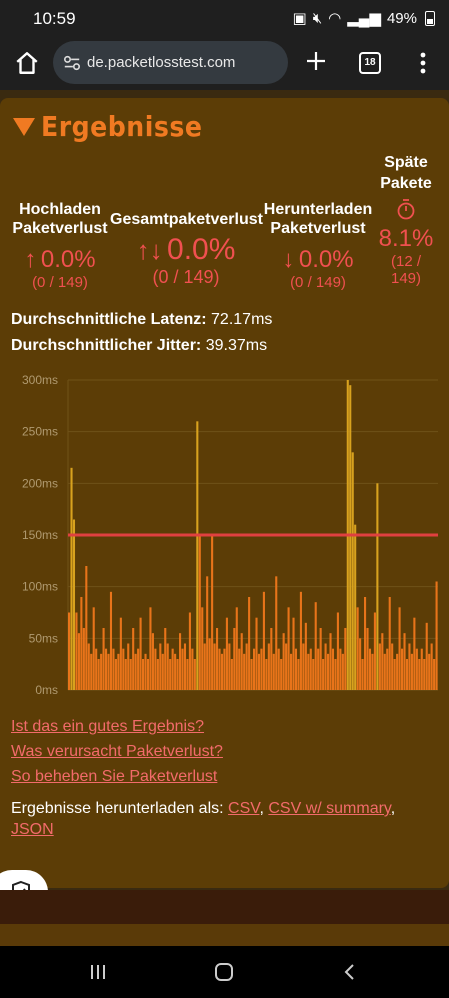 This screenshot has height=998, width=449. I want to click on y-tick-label: 0ms, so click(46, 690).